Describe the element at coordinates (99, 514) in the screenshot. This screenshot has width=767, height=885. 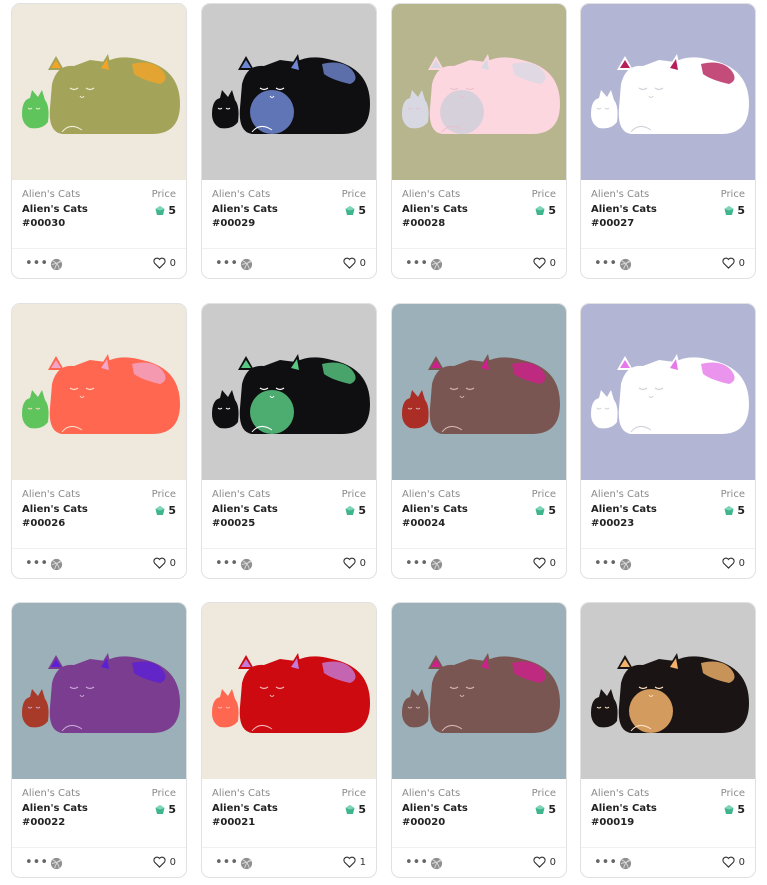
I see `card-info: Alien's Cats Alien's Cats #00026 Price 5` at that location.